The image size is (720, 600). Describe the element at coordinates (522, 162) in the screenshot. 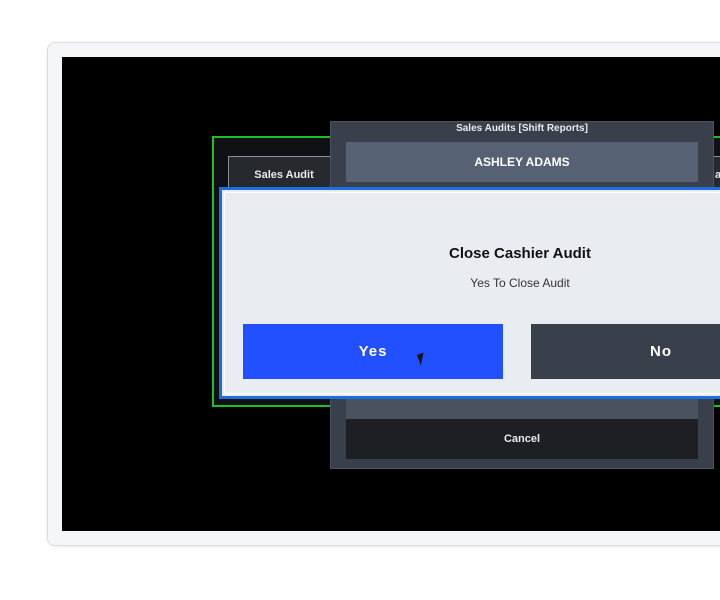

I see `cashier-name-button: ASHLEY ADAMS` at that location.